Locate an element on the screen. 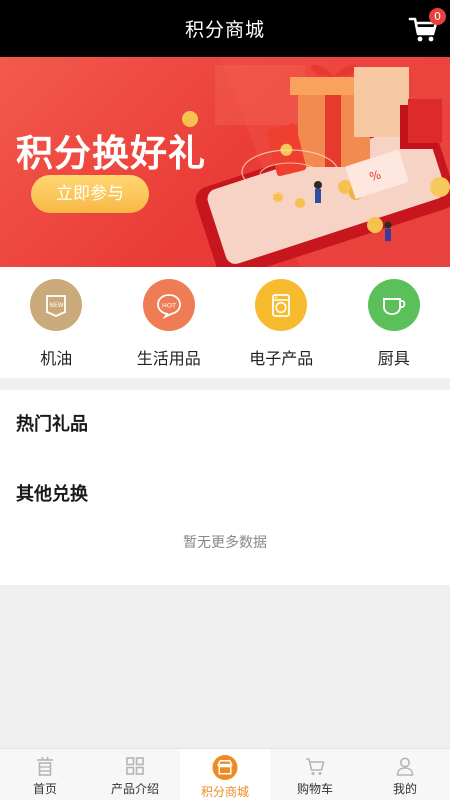 The width and height of the screenshot is (450, 800). category-electronics: 电子产品 is located at coordinates (281, 322).